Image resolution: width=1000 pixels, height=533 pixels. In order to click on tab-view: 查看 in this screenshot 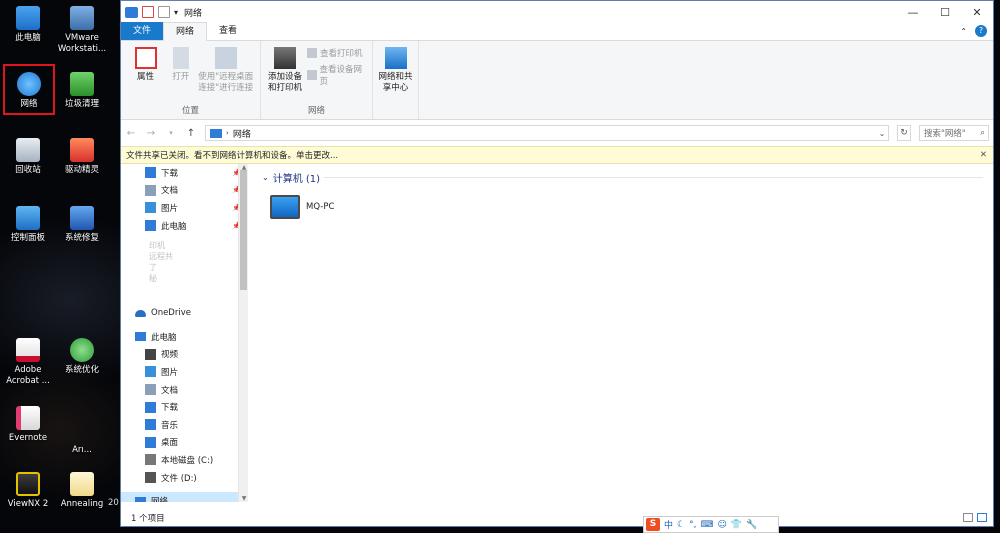, I will do `click(228, 31)`.